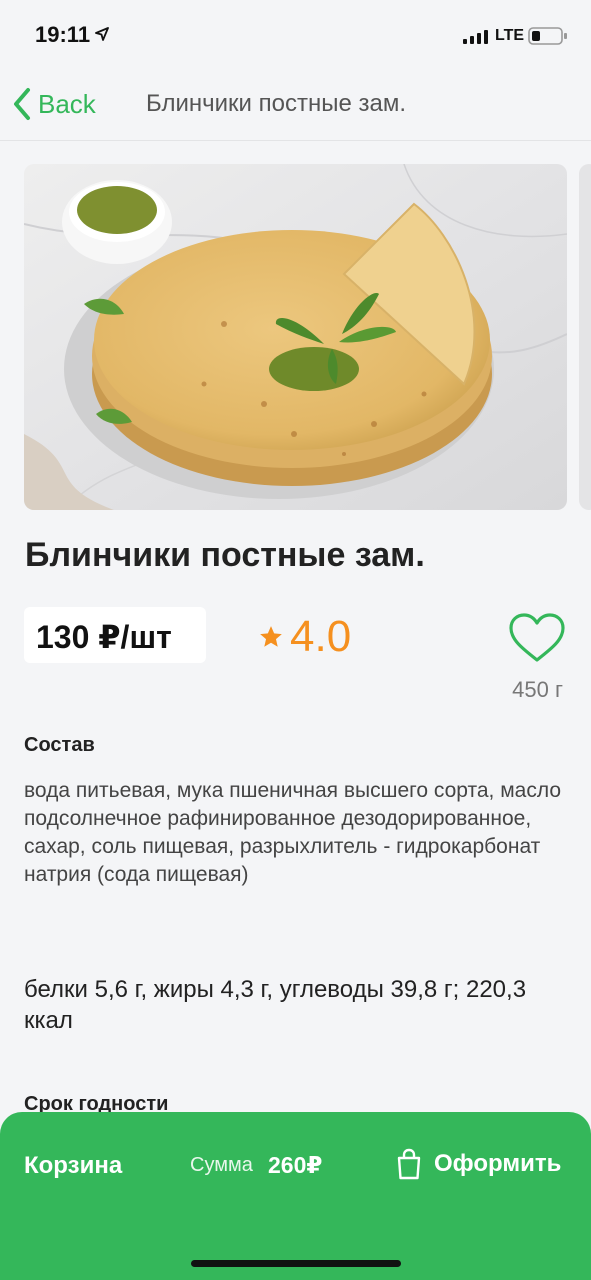 This screenshot has height=1280, width=591. I want to click on battery-icon, so click(547, 36).